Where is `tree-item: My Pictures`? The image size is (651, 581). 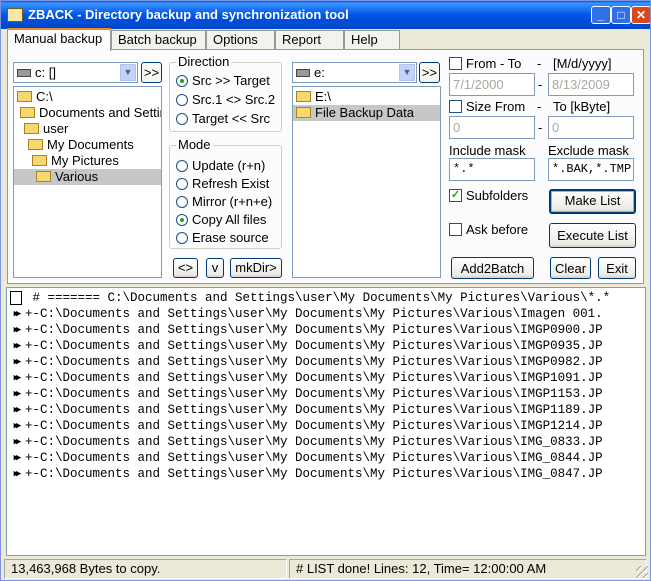 tree-item: My Pictures is located at coordinates (75, 161).